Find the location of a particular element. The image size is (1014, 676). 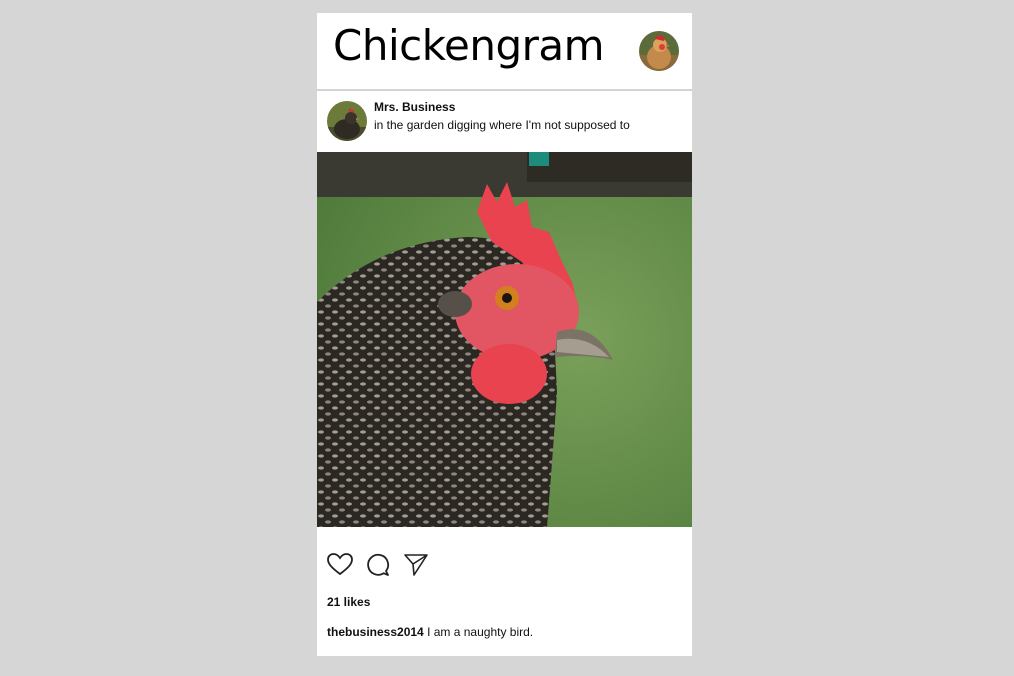

app-title: Chickengram is located at coordinates (469, 45).